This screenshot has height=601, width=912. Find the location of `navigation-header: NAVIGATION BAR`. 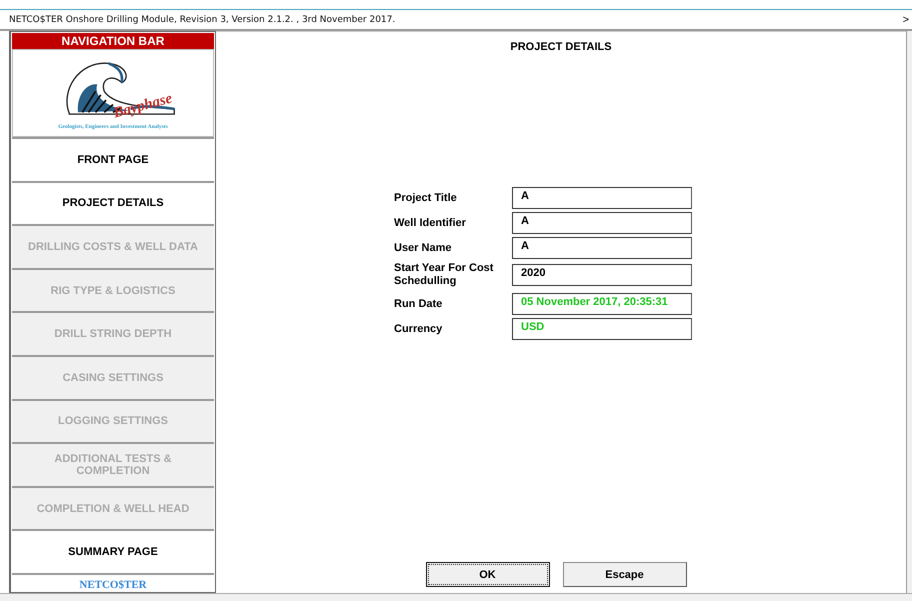

navigation-header: NAVIGATION BAR is located at coordinates (113, 41).